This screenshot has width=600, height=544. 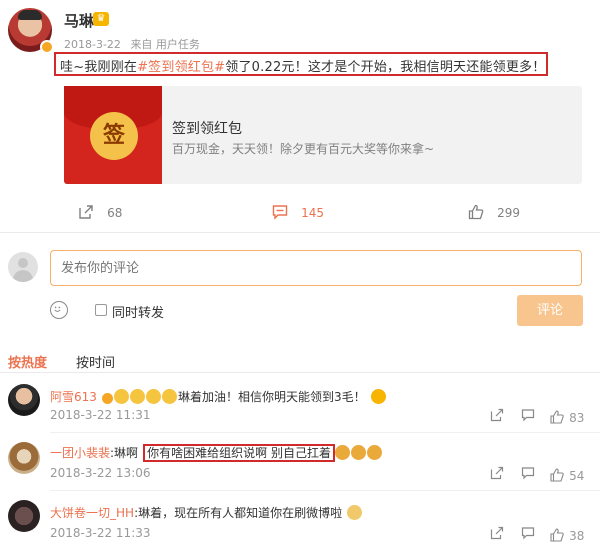 What do you see at coordinates (272, 397) in the screenshot?
I see `comment-text: 琳着加油！相信你明天能领到3毛！` at bounding box center [272, 397].